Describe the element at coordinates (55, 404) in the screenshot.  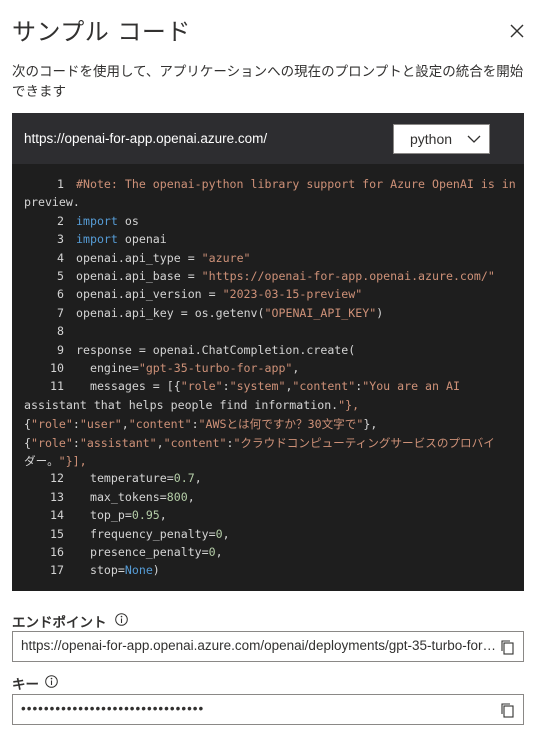
I see `code-identifier: assistant` at that location.